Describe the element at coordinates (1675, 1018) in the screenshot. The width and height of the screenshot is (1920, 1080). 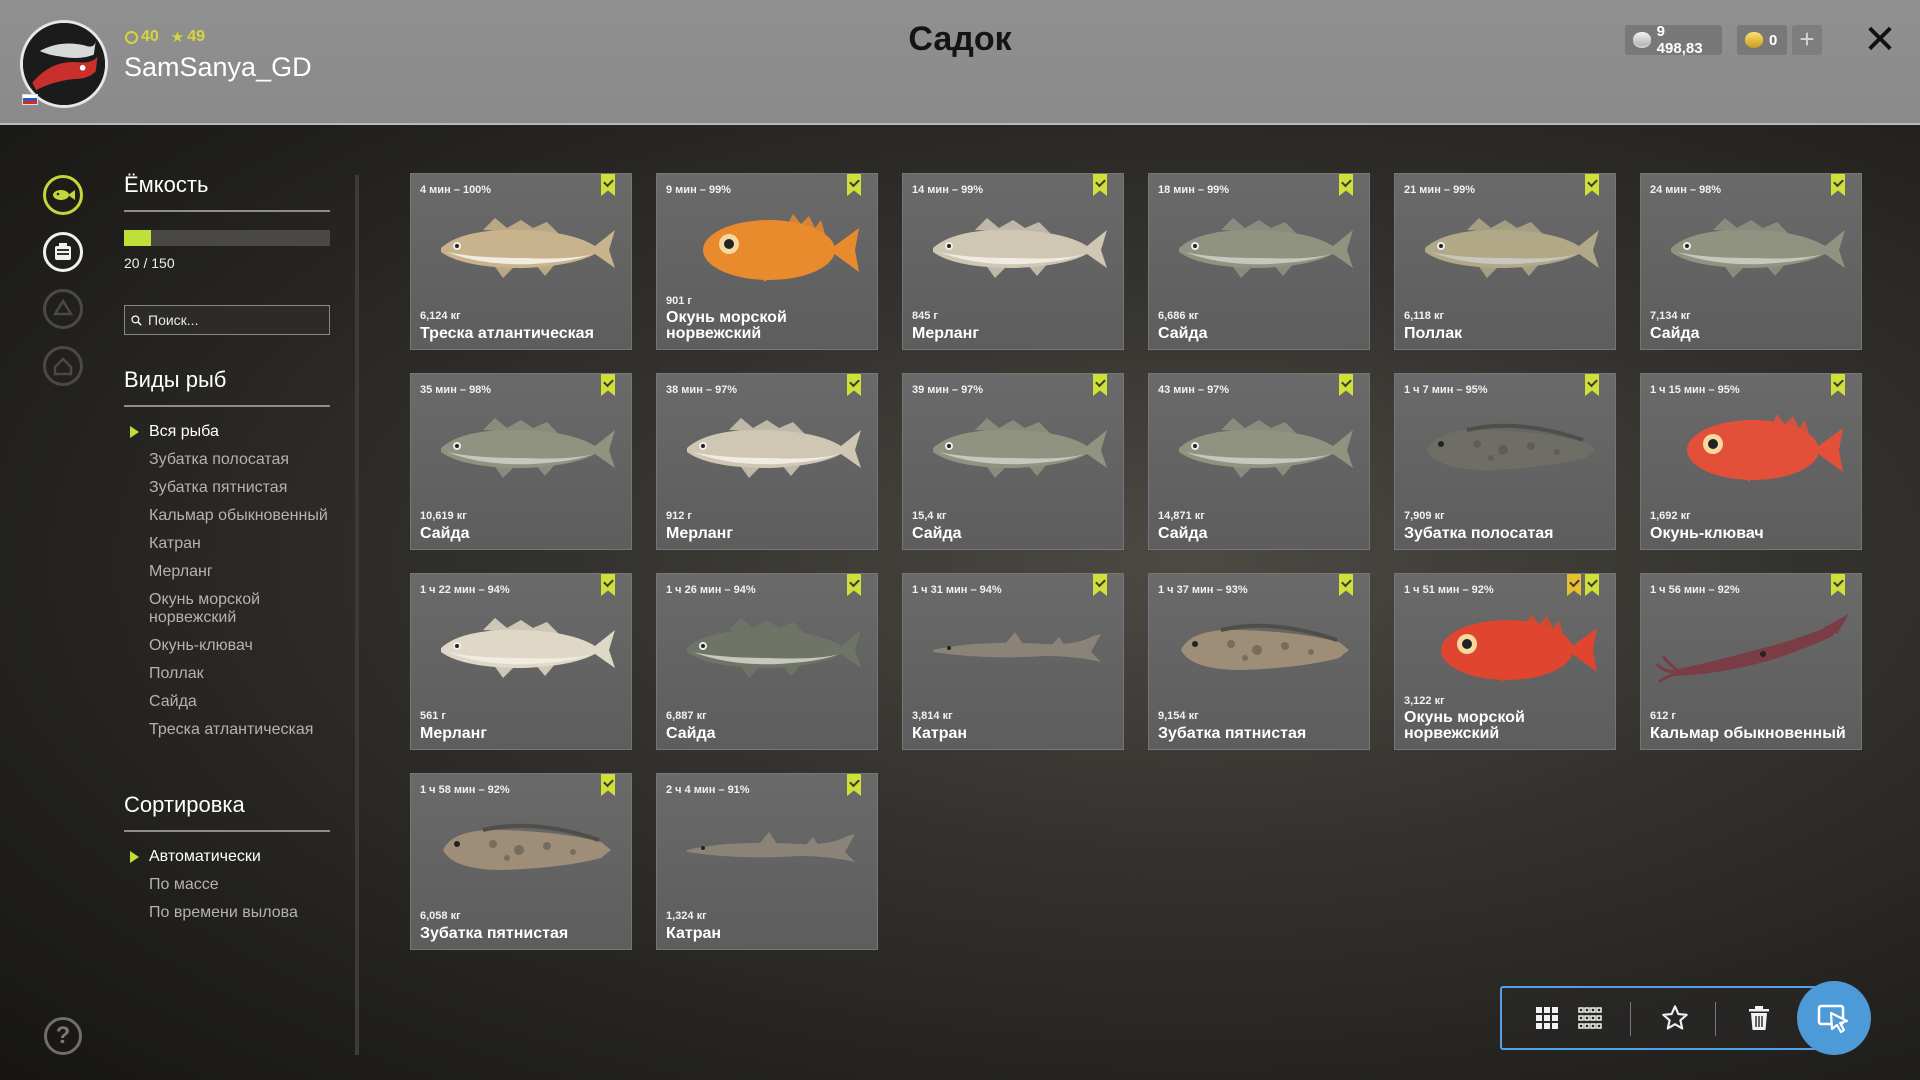
I see `star-icon` at that location.